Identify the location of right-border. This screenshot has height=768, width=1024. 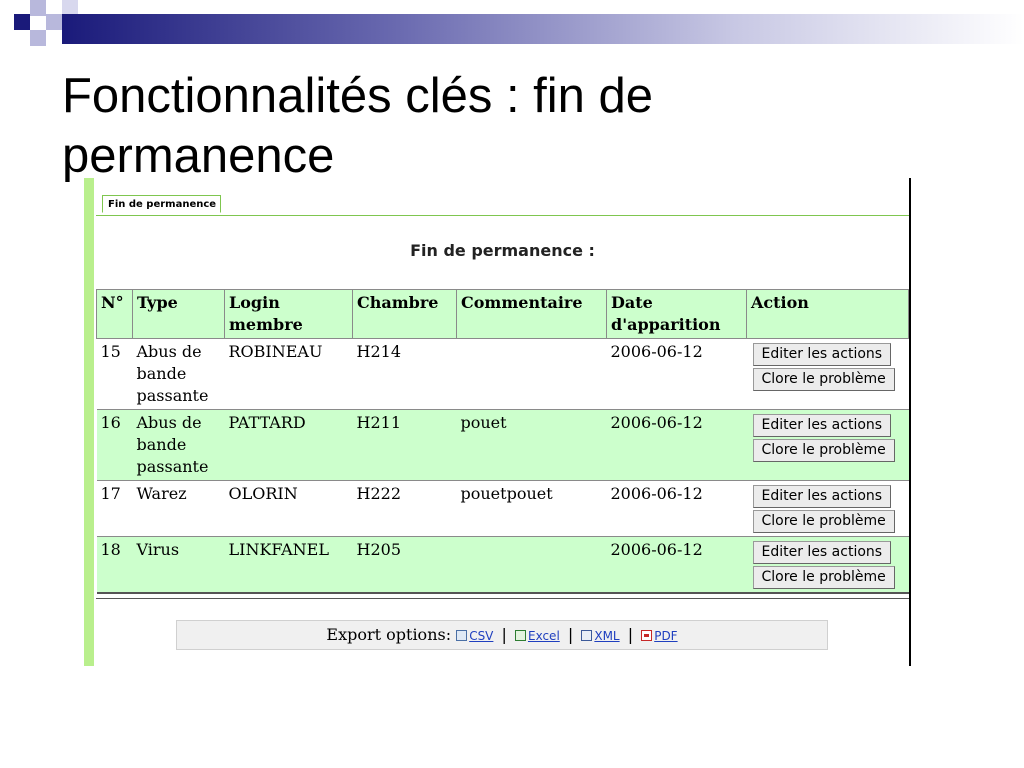
(910, 422).